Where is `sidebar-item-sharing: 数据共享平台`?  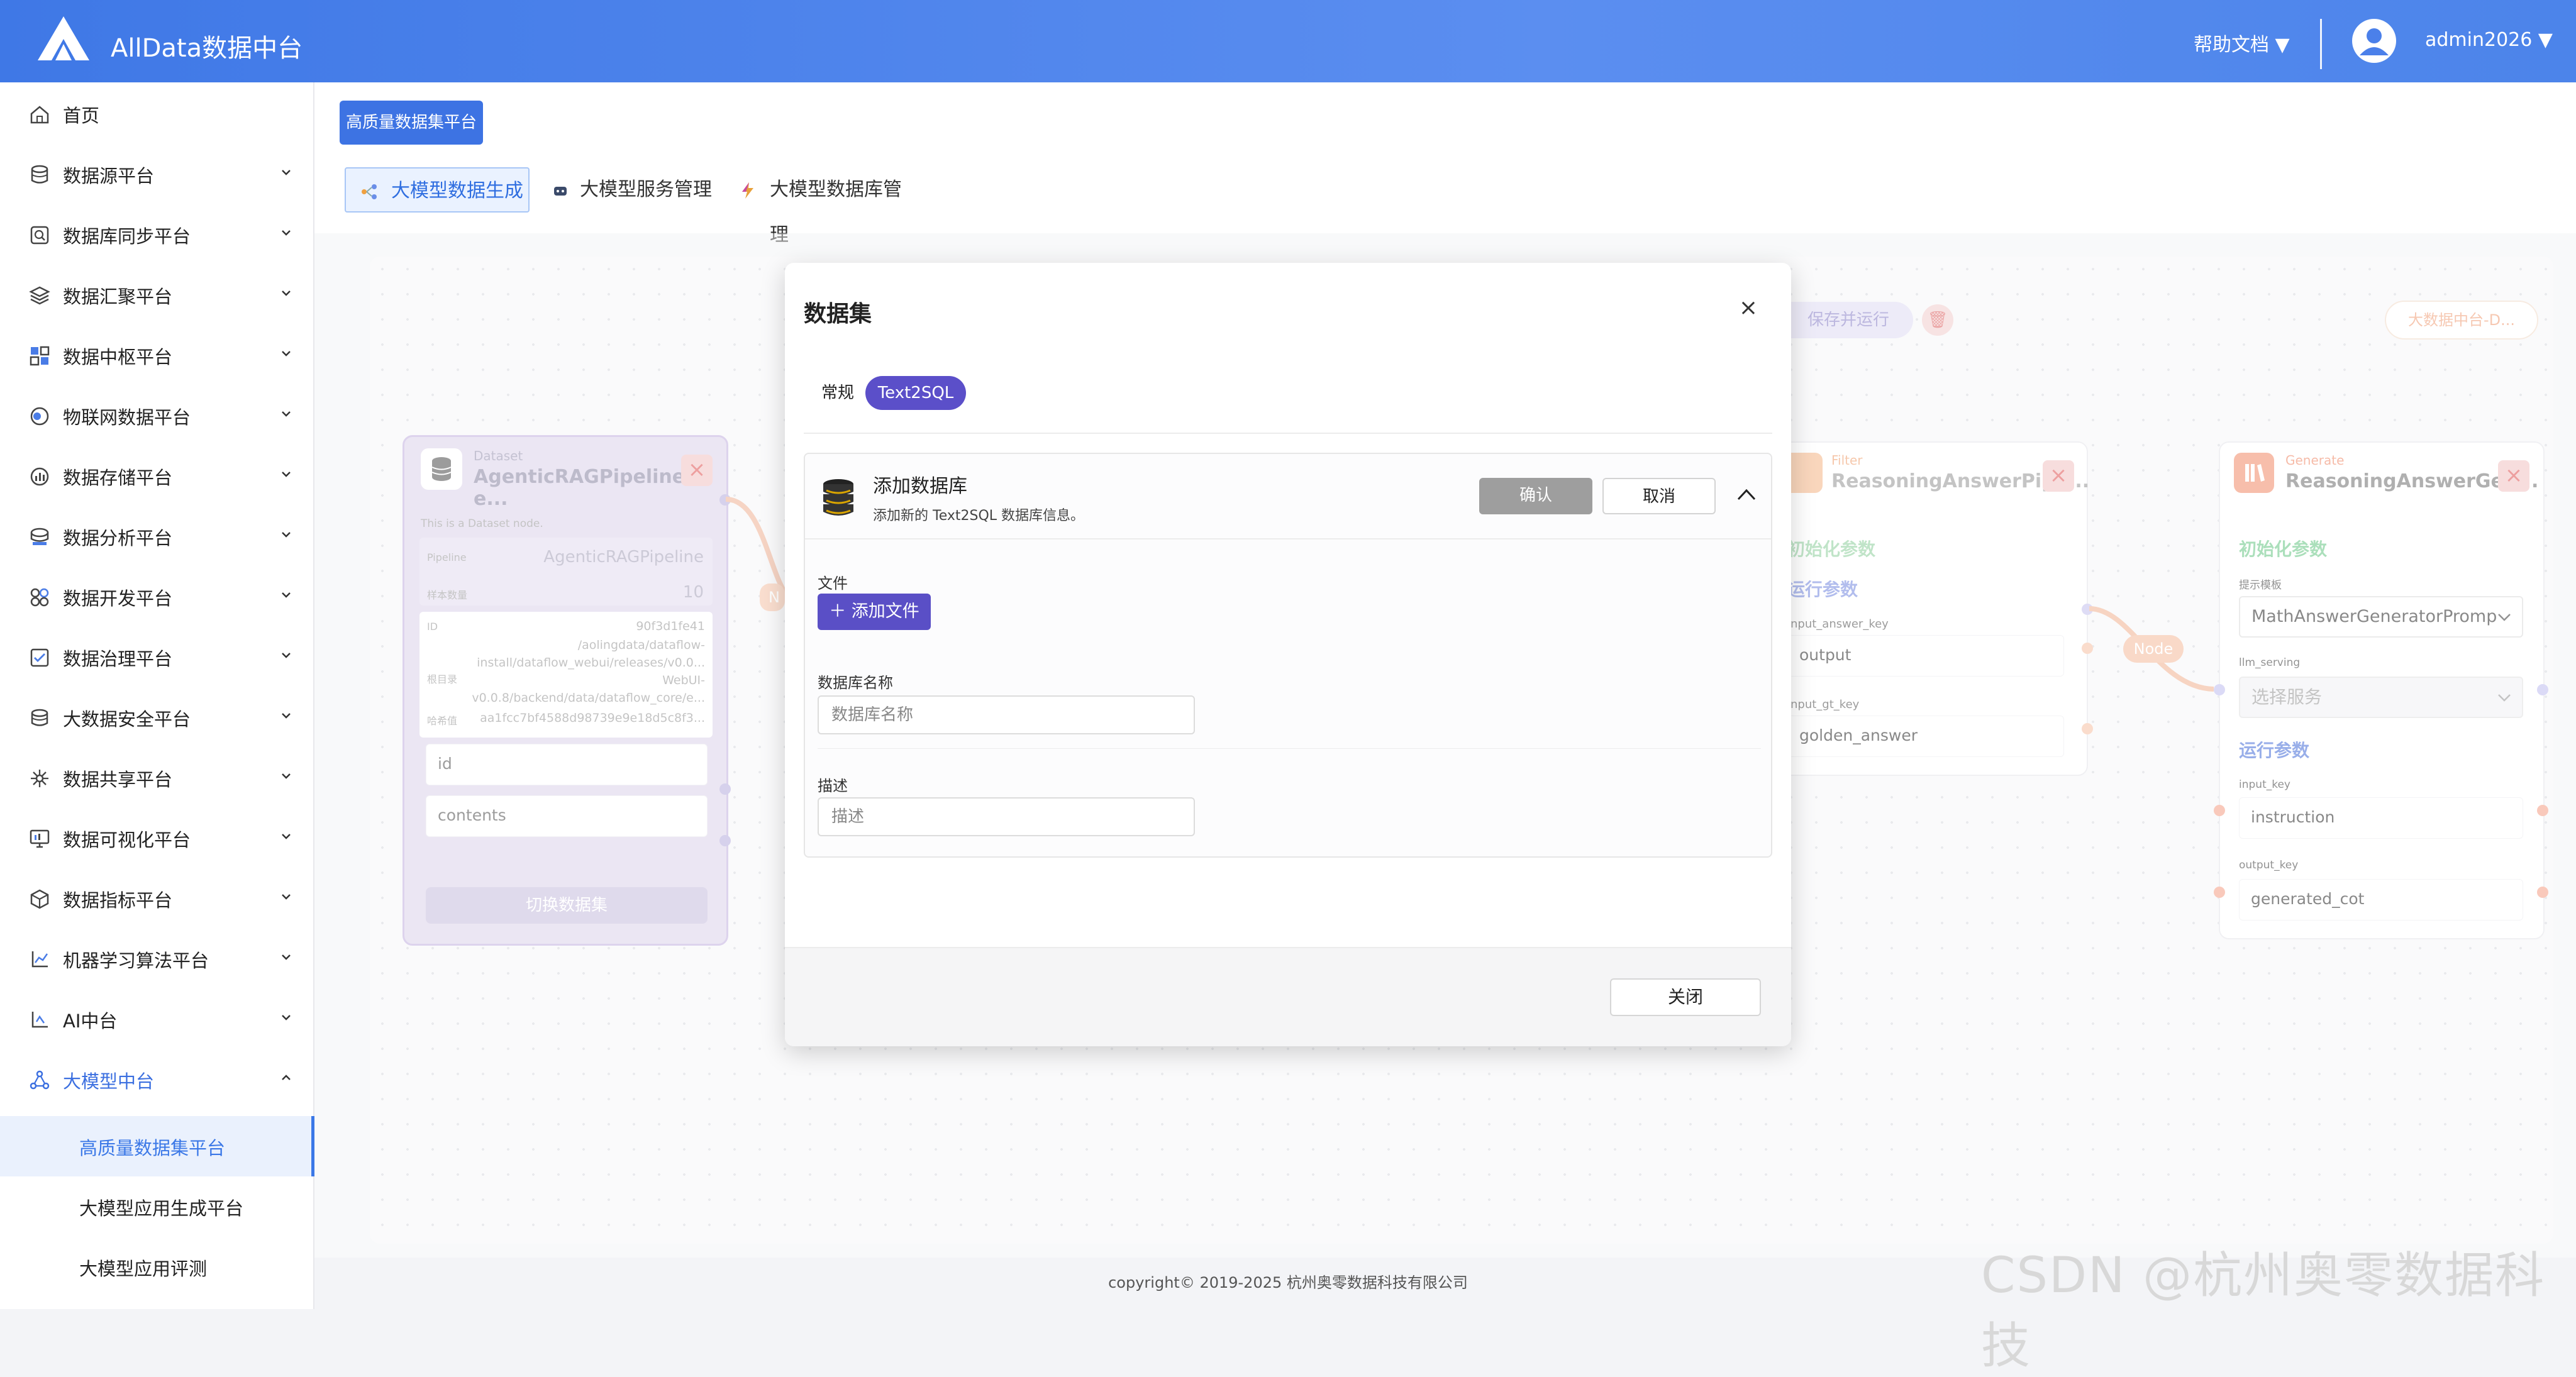 sidebar-item-sharing: 数据共享平台 is located at coordinates (157, 778).